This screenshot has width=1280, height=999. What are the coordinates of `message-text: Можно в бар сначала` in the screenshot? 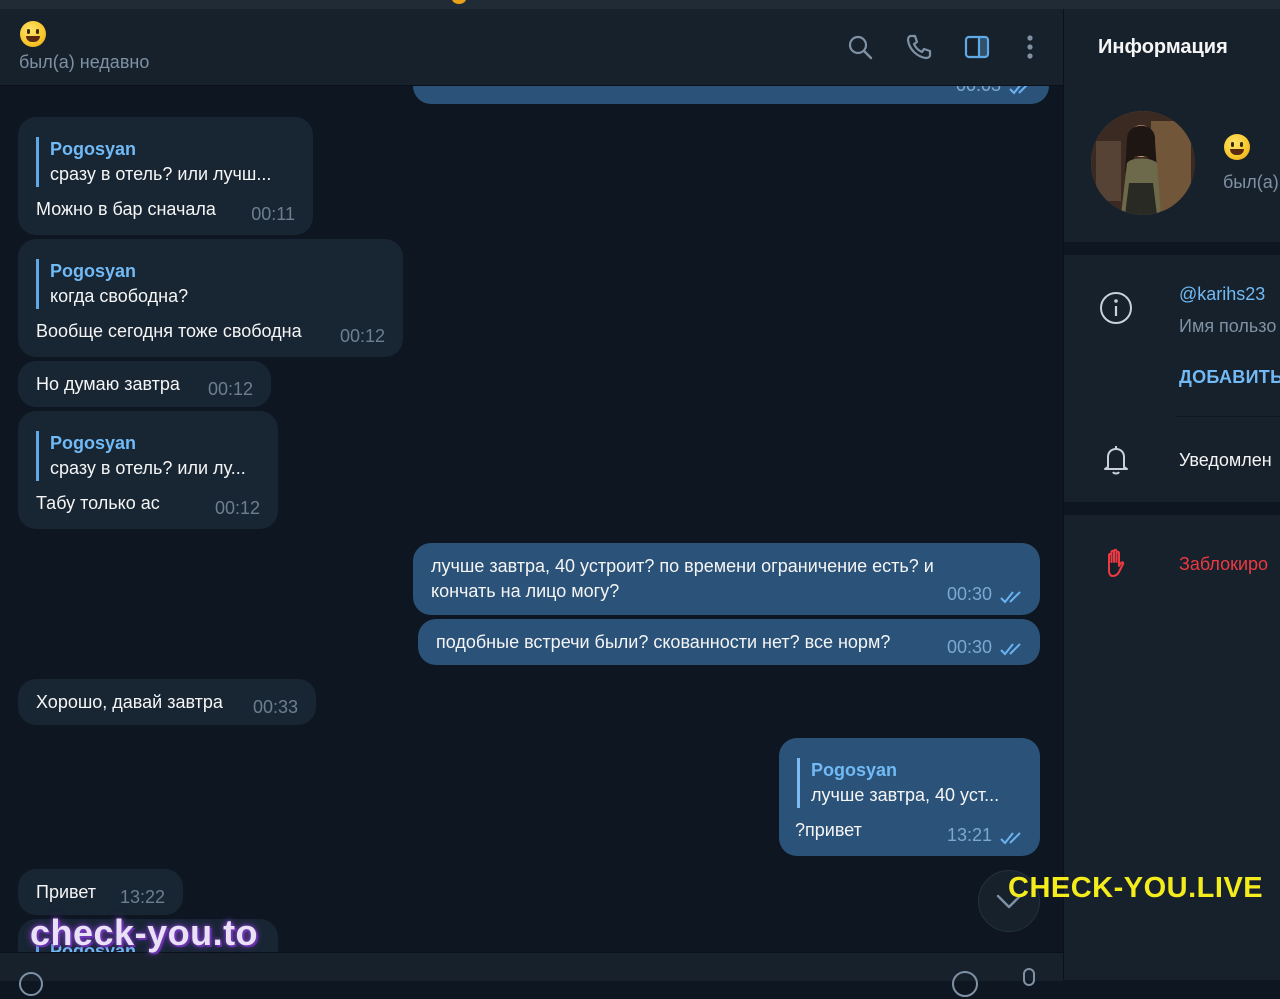 It's located at (126, 209).